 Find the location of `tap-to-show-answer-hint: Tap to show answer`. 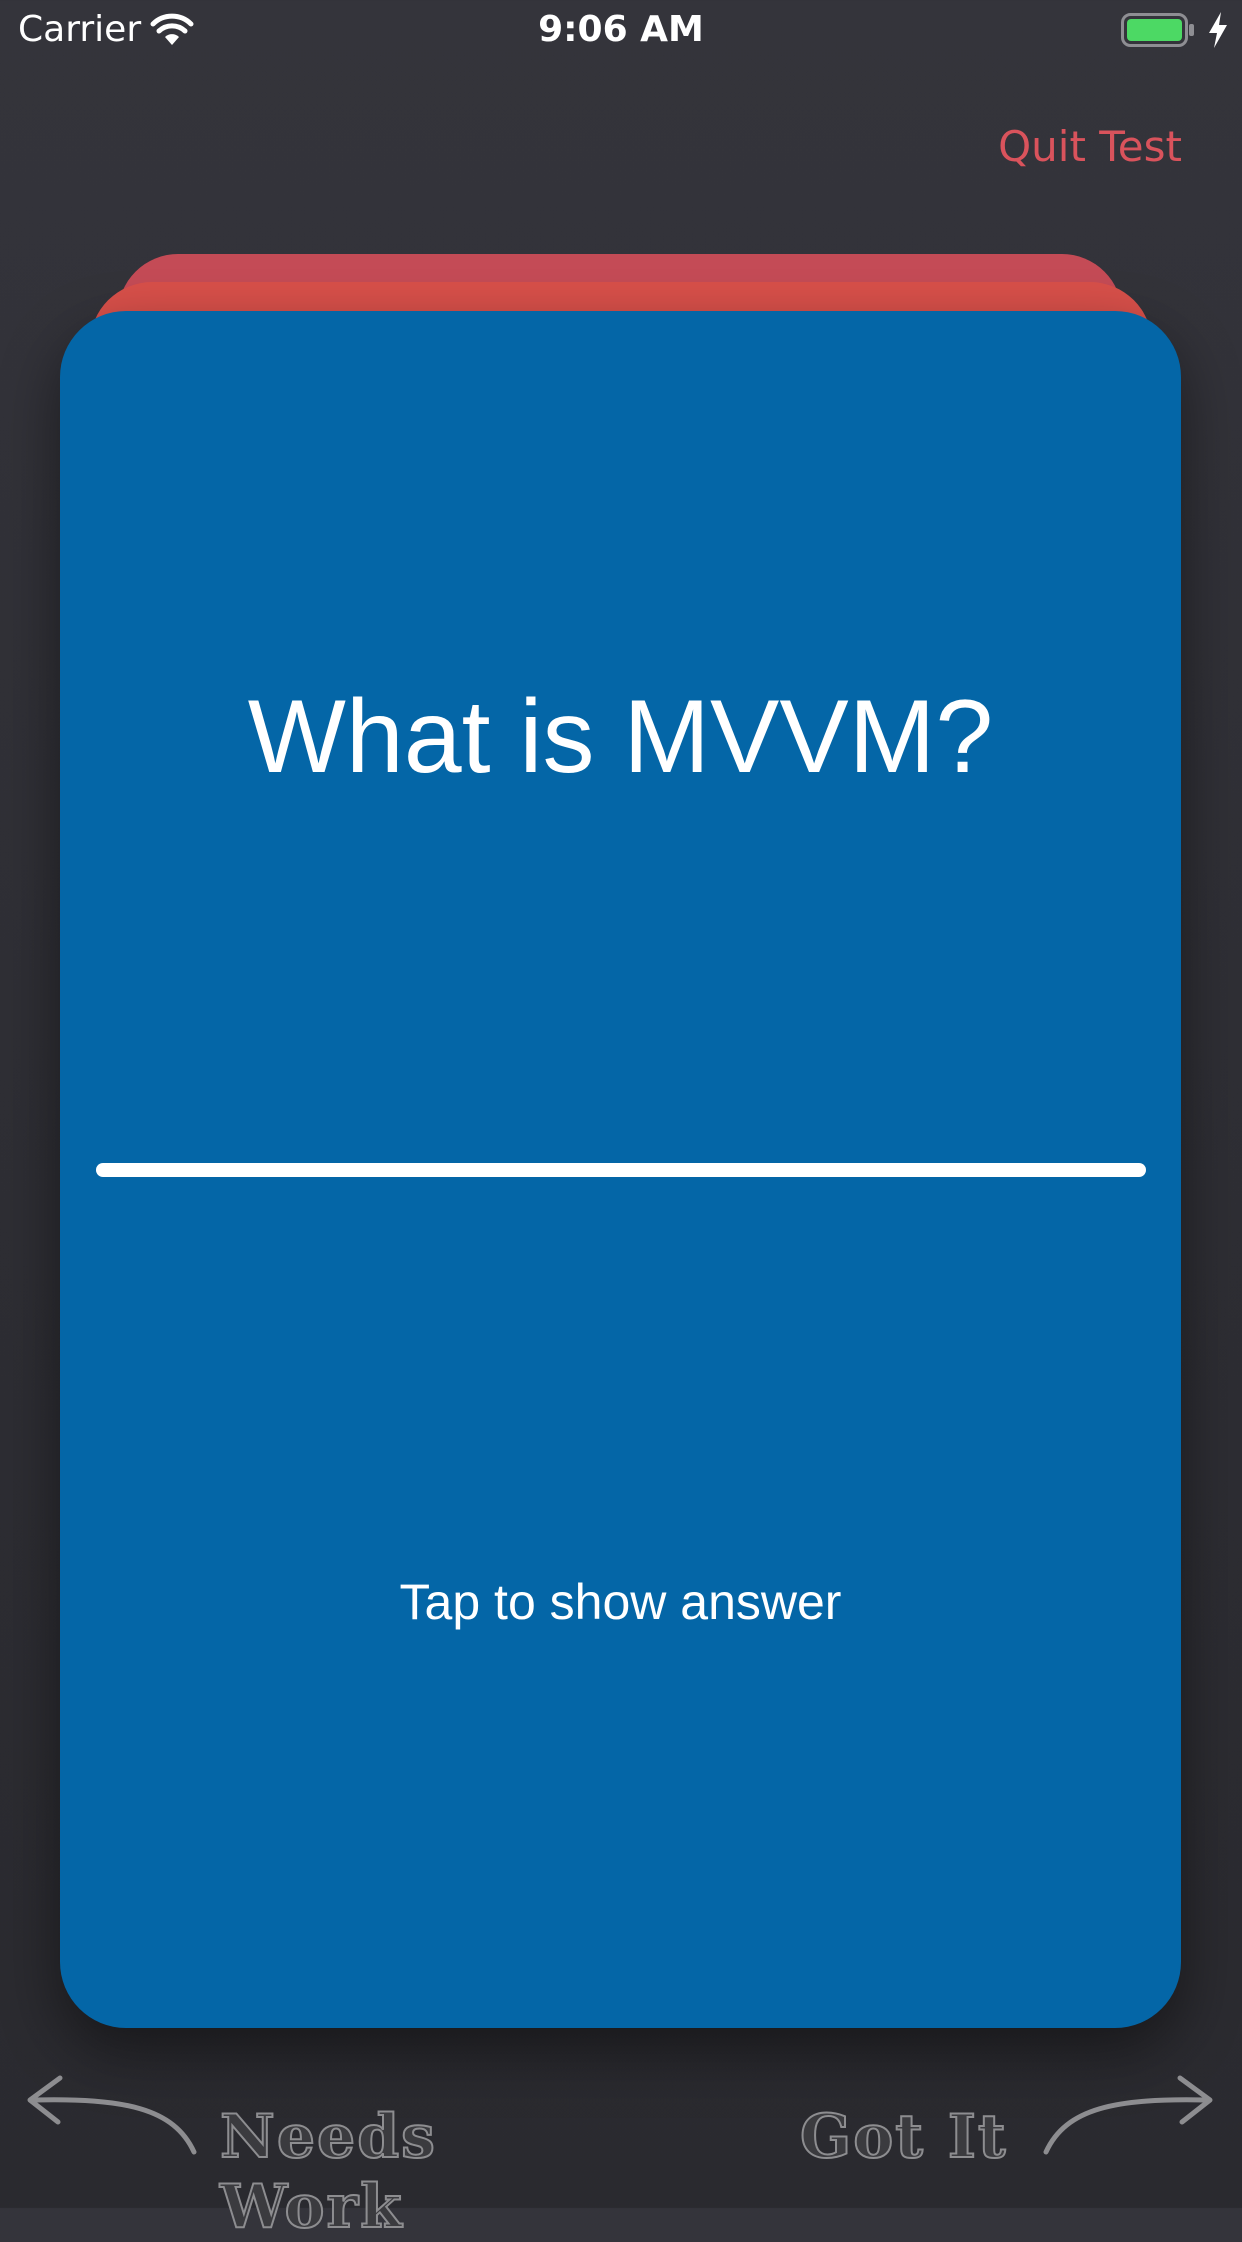

tap-to-show-answer-hint: Tap to show answer is located at coordinates (620, 1602).